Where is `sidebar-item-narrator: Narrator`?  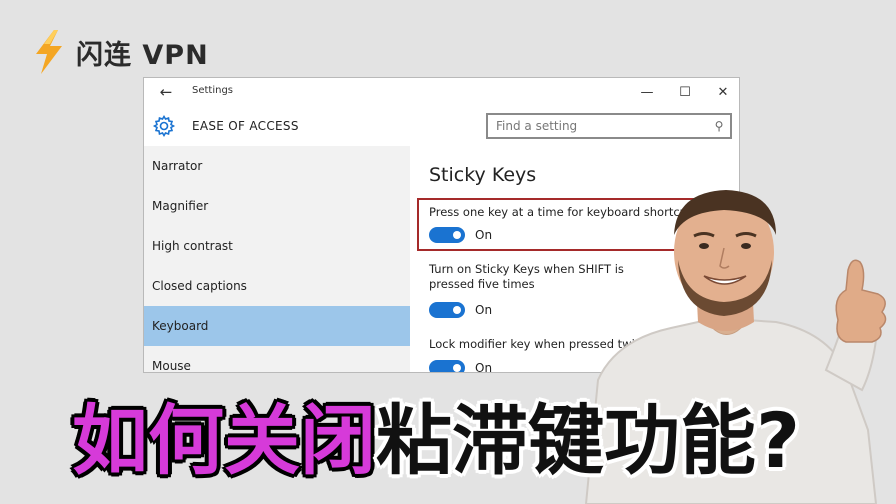 sidebar-item-narrator: Narrator is located at coordinates (277, 166).